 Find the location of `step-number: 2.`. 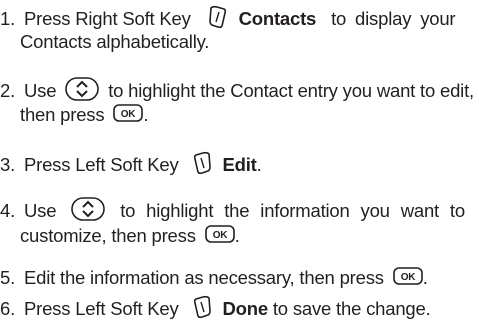

step-number: 2. is located at coordinates (8, 90).